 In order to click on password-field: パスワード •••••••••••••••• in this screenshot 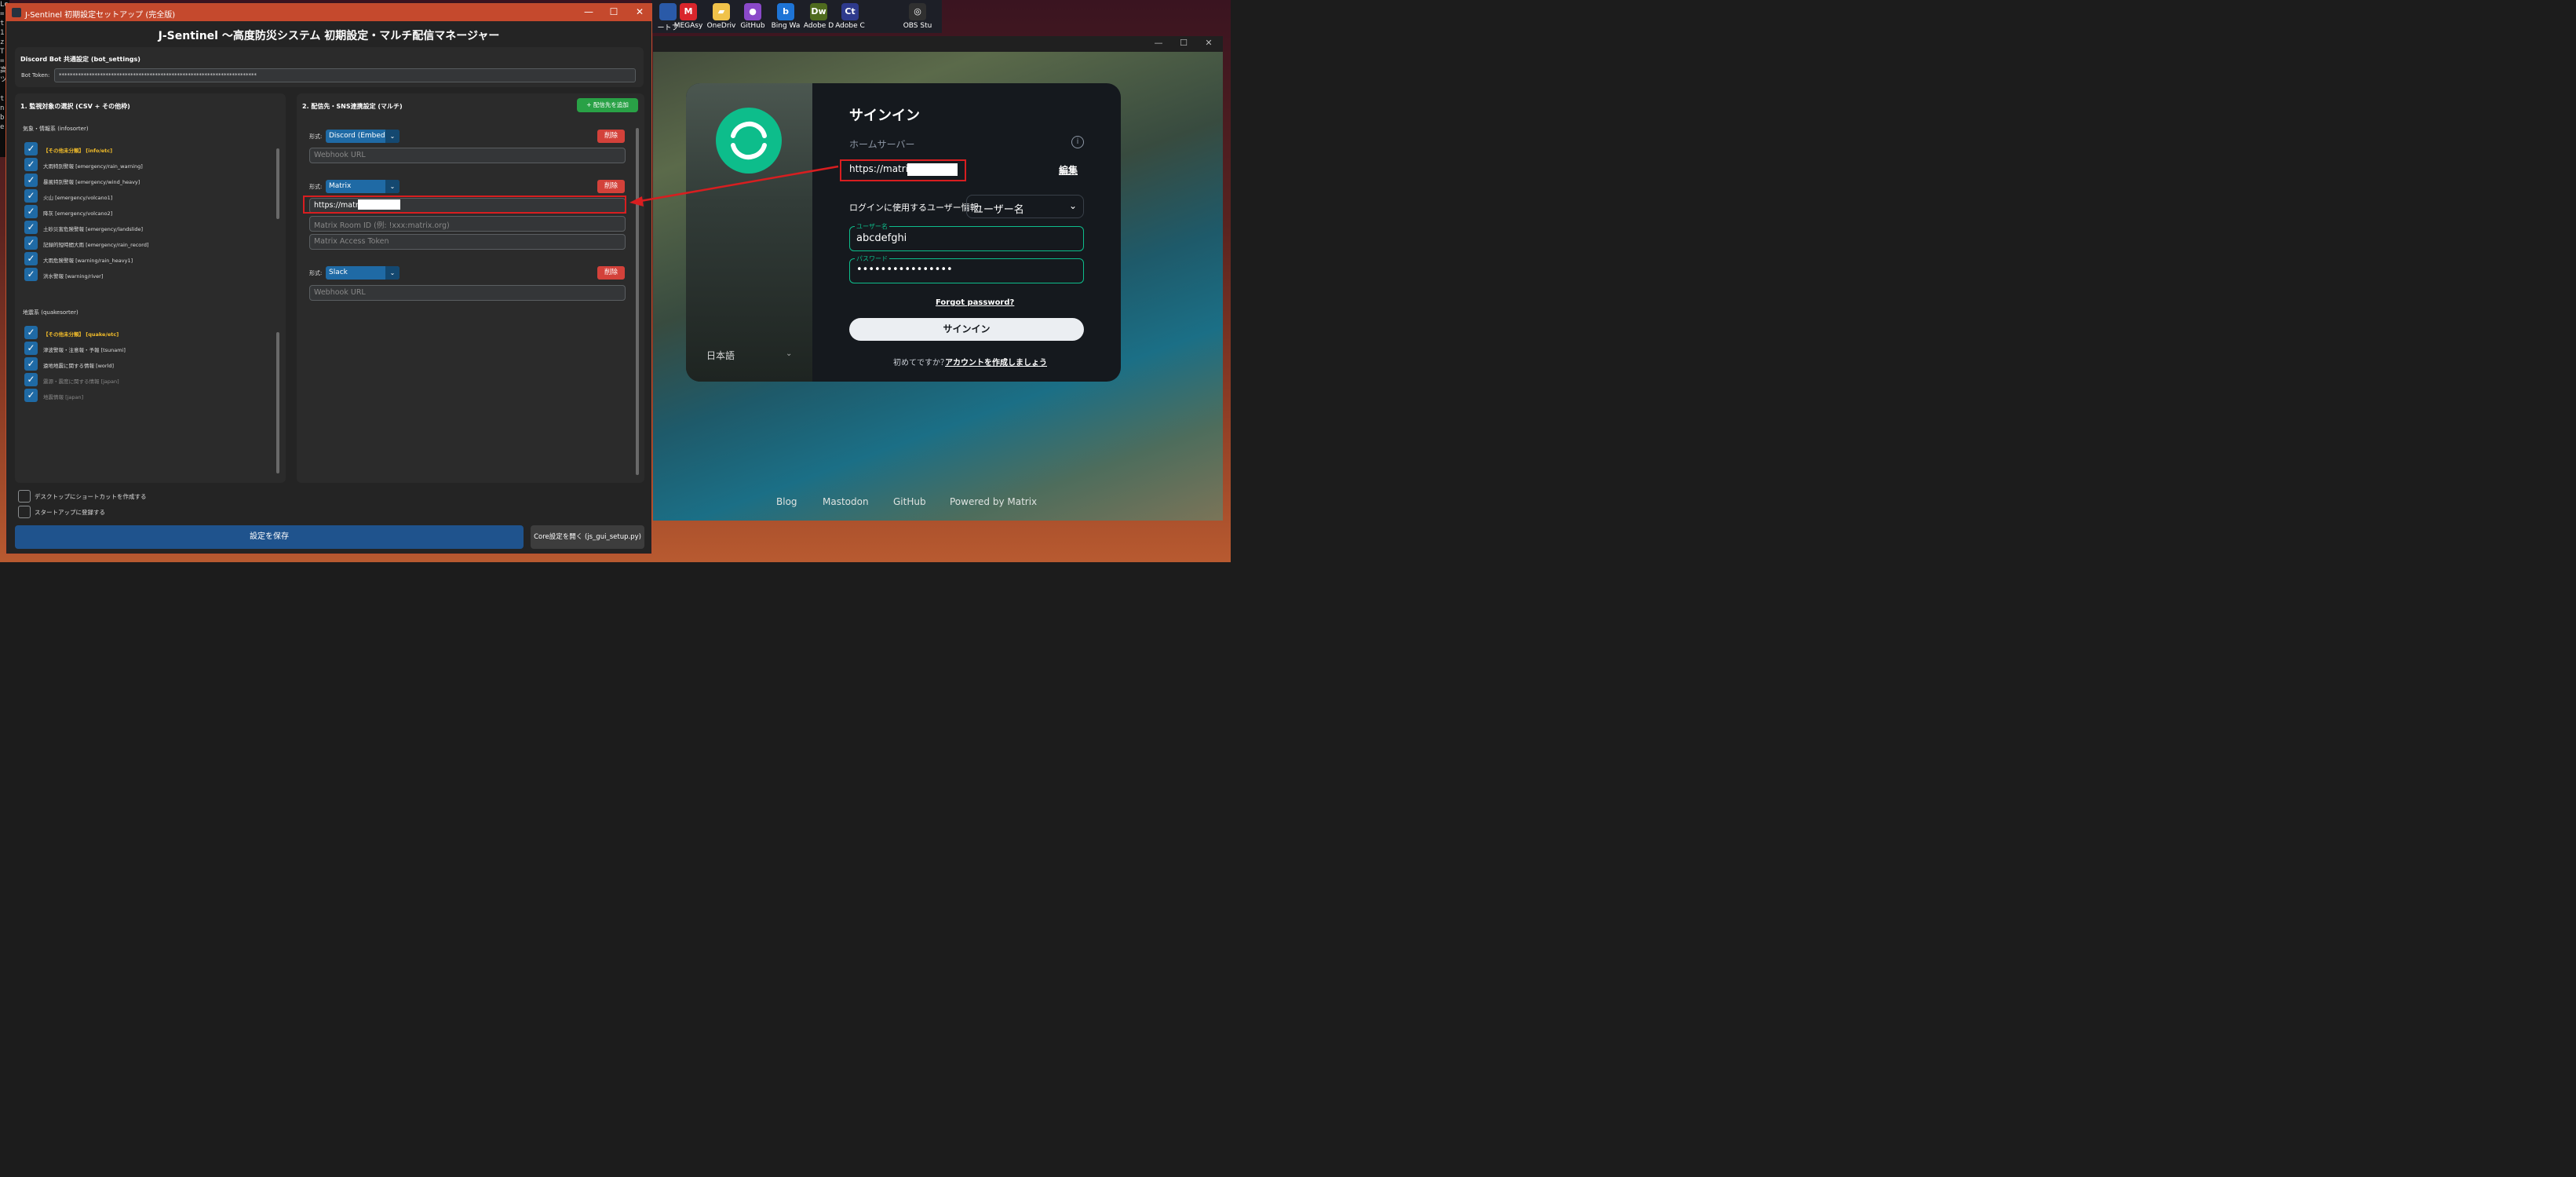, I will do `click(966, 268)`.